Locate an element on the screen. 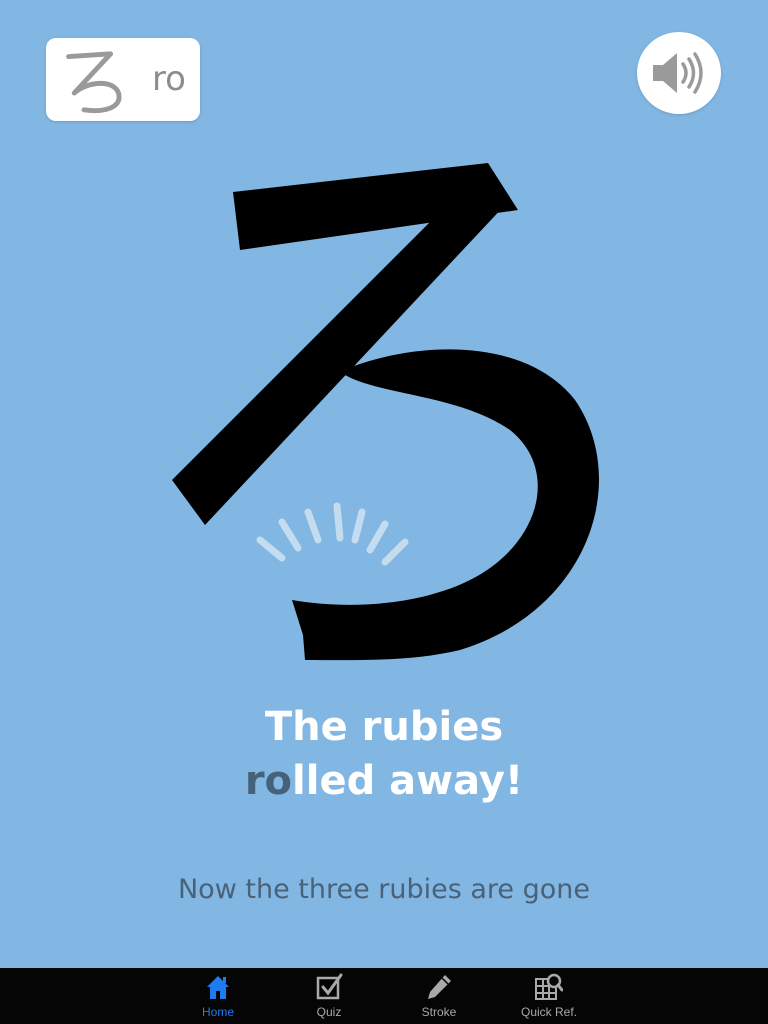 This screenshot has height=1024, width=768. tab-quick-ref-label: Quick Ref. is located at coordinates (548, 1012).